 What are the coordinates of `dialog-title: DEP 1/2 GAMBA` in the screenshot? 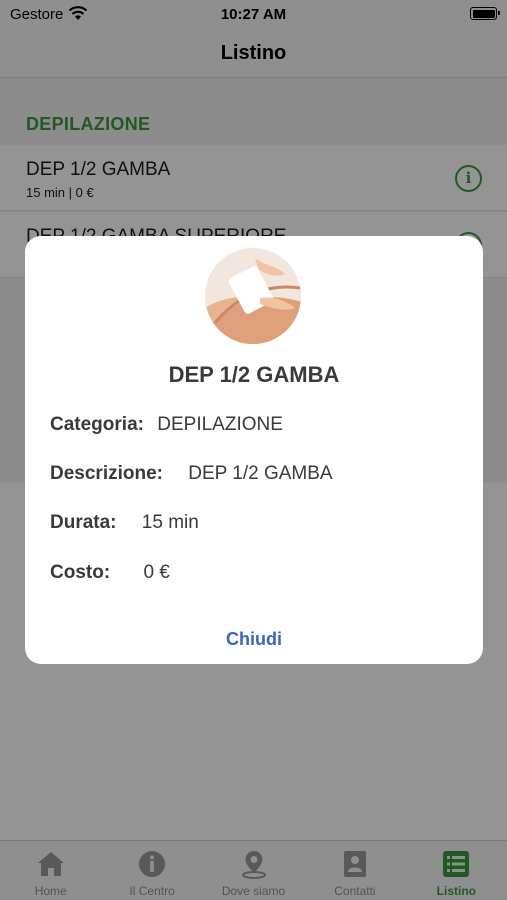 It's located at (254, 374).